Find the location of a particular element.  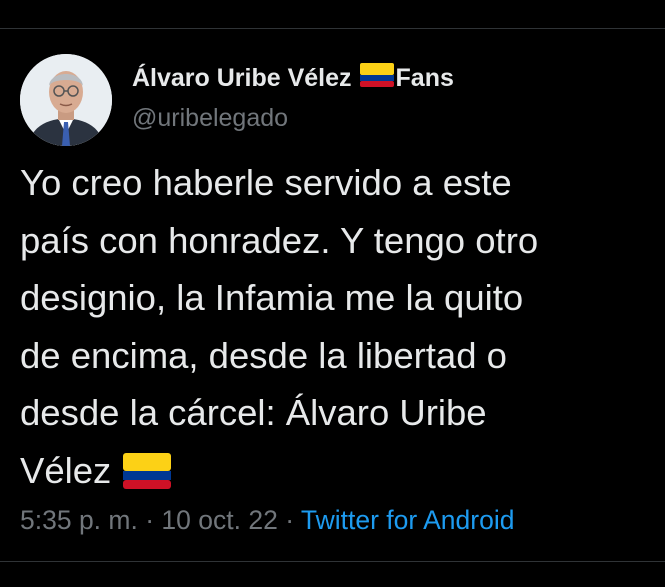

tweet-line: de encima, desde la libertad o is located at coordinates (263, 355).